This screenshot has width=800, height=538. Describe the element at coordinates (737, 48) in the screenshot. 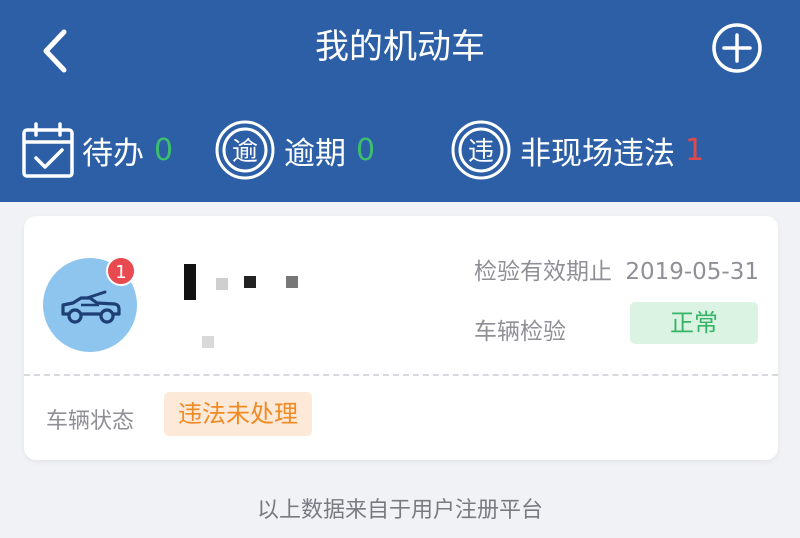

I see `plus-circle-icon` at that location.